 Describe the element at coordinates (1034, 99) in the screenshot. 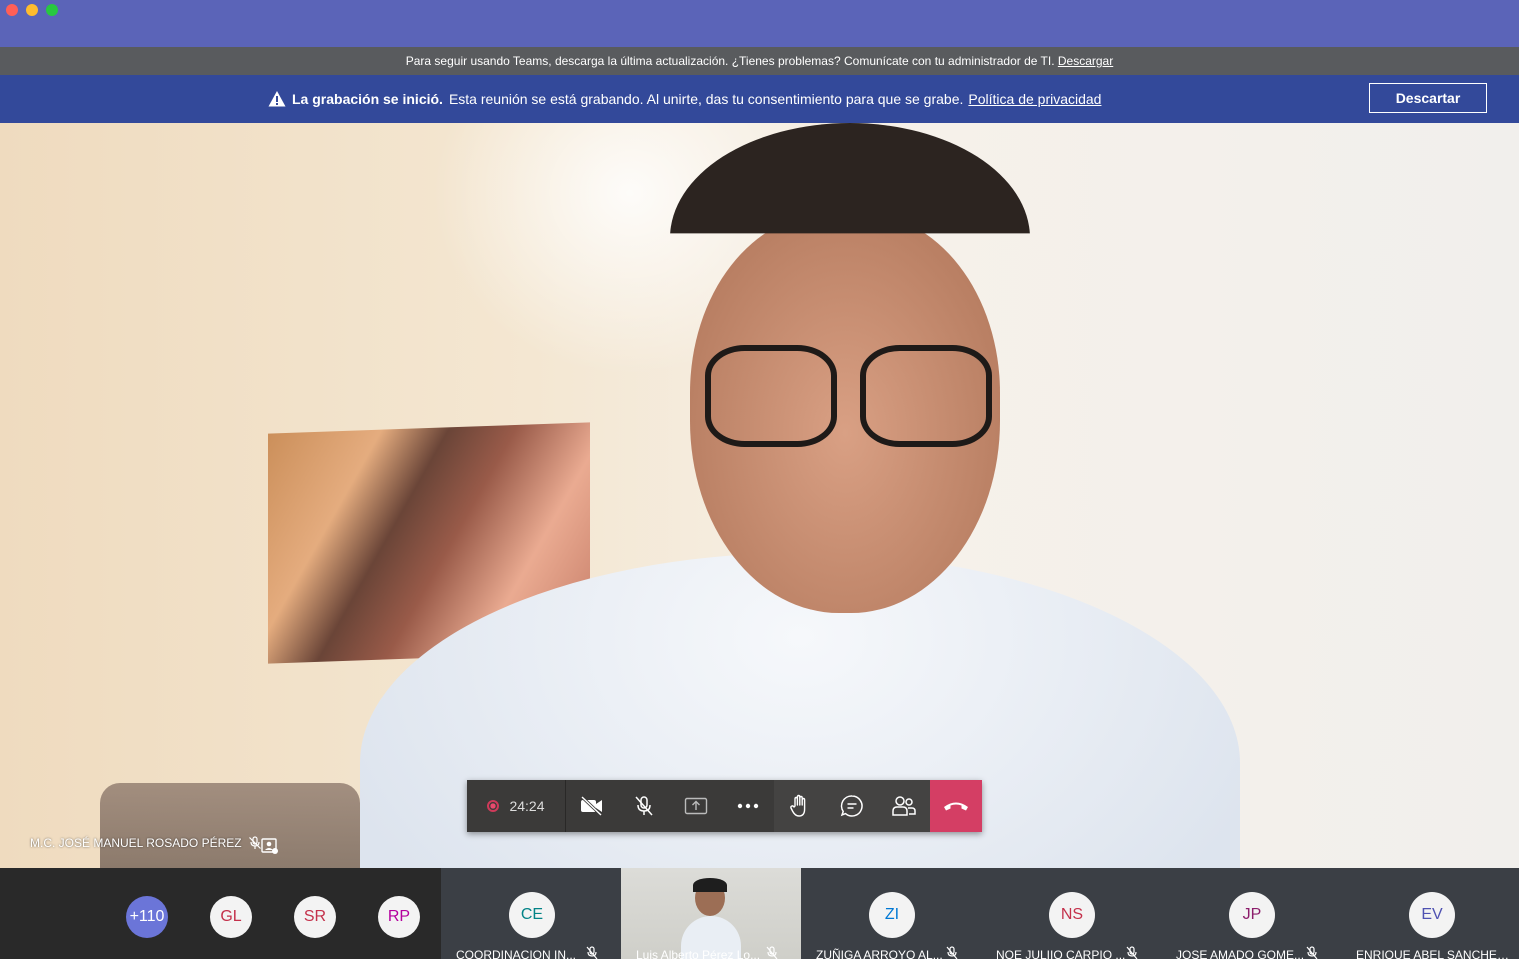

I see `privacy-policy-link: Política de privacidad` at that location.